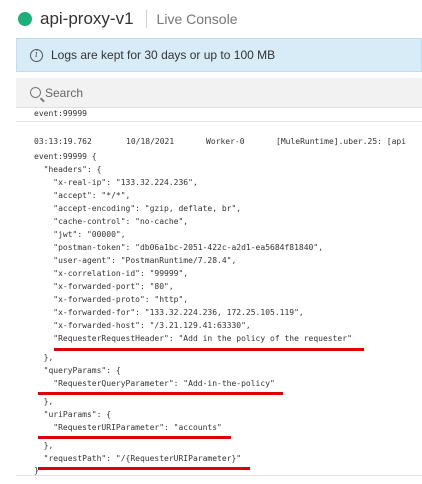 The image size is (422, 484). What do you see at coordinates (128, 427) in the screenshot?
I see `log-line-requester-uri: "RequesterURIParameter": "accounts"` at bounding box center [128, 427].